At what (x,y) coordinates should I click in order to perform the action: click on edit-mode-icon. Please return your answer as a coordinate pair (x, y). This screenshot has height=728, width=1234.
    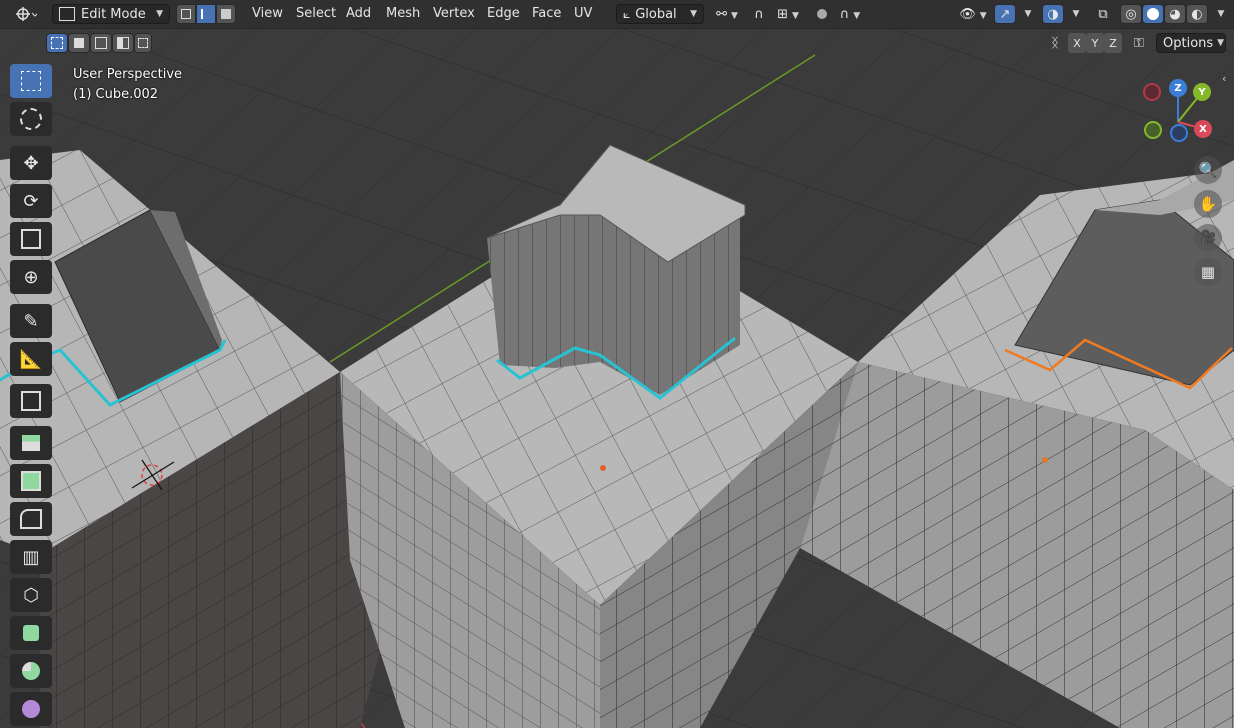
    Looking at the image, I should click on (67, 14).